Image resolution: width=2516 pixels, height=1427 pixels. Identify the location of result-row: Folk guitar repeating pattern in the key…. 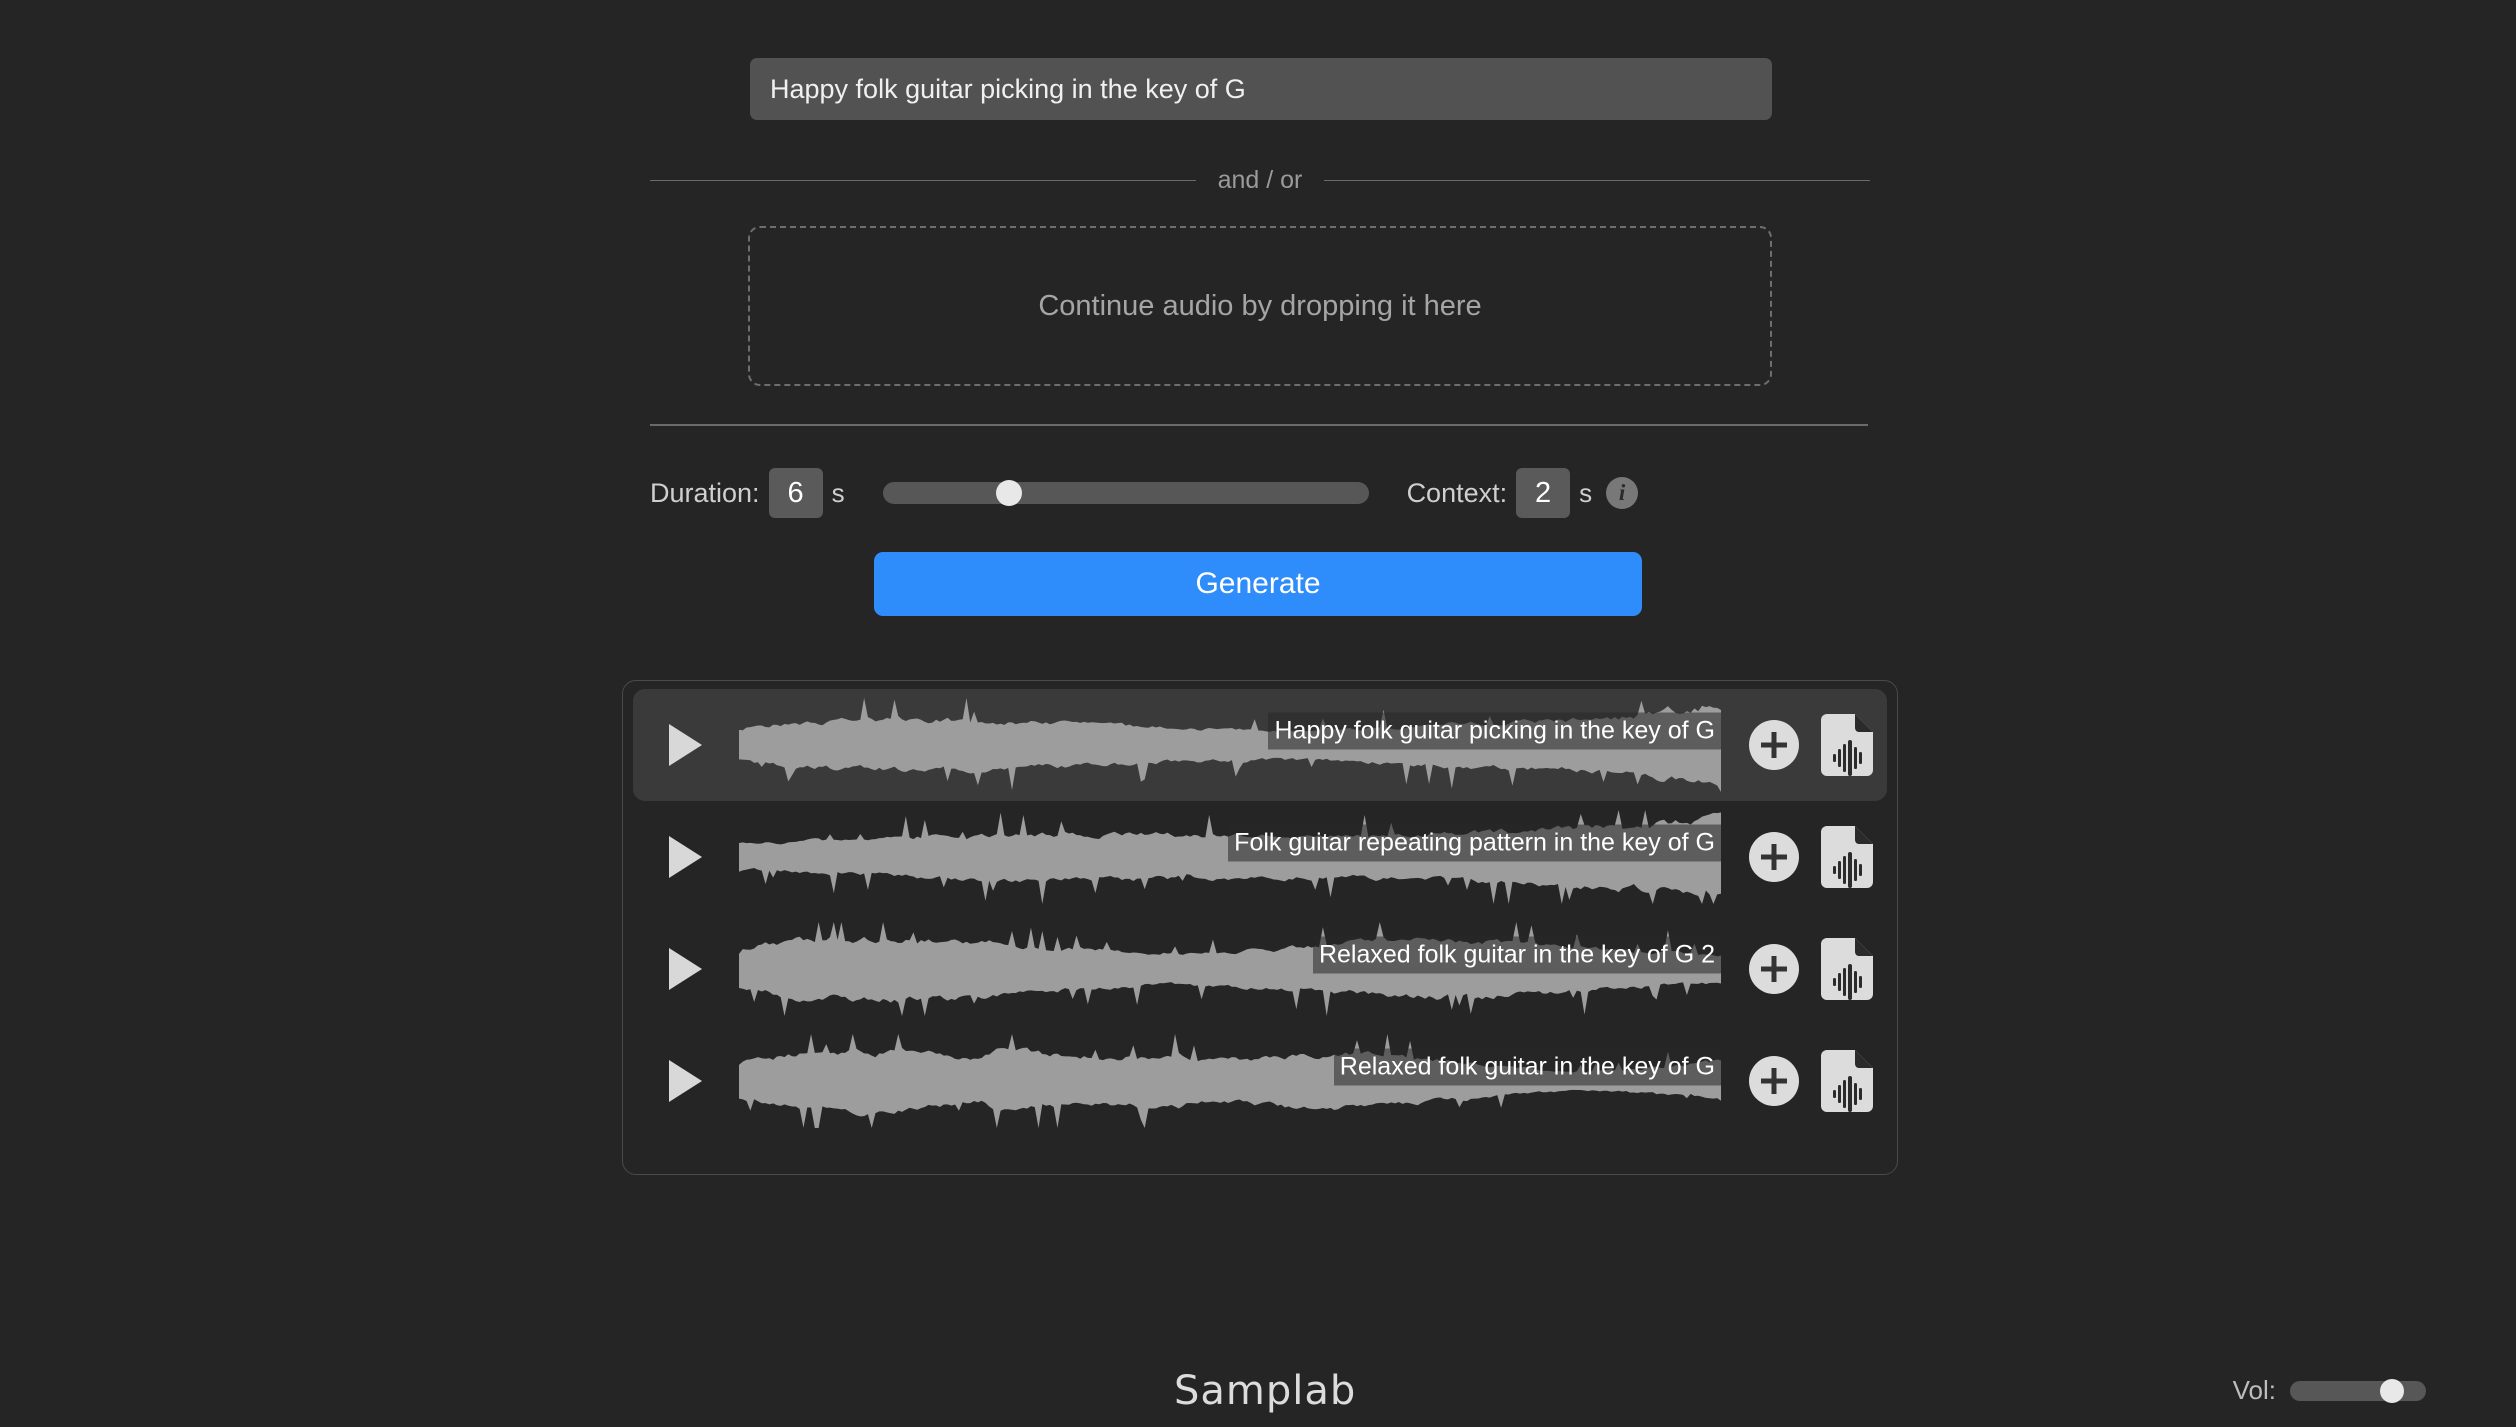
(1260, 857).